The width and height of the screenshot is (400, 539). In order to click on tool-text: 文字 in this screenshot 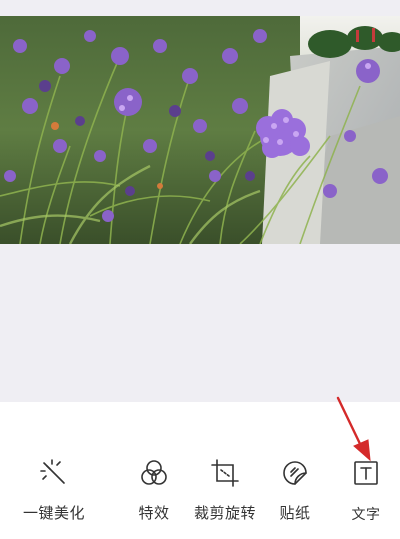, I will do `click(366, 493)`.